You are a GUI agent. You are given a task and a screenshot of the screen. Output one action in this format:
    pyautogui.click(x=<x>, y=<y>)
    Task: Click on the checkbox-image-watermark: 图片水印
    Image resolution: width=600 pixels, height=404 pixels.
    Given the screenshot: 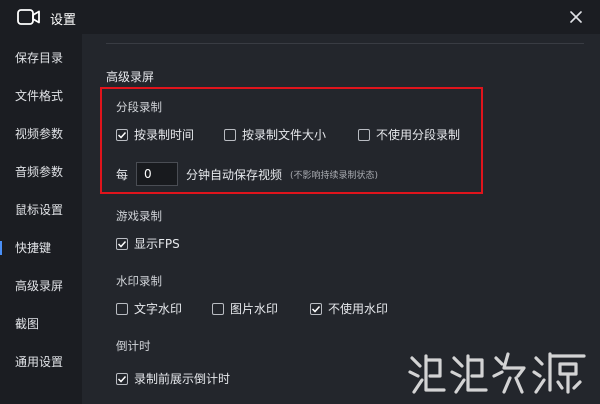 What is the action you would take?
    pyautogui.click(x=245, y=308)
    